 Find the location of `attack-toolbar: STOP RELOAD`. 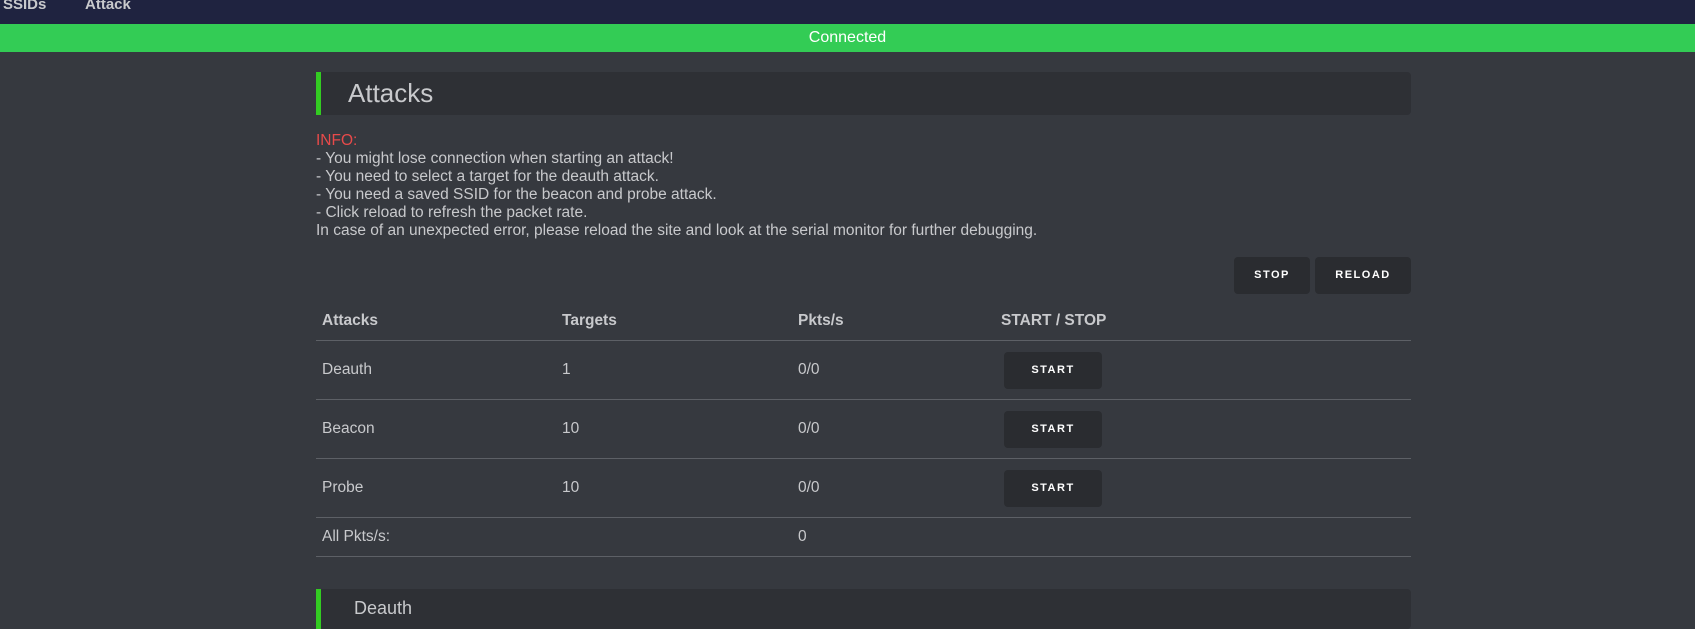

attack-toolbar: STOP RELOAD is located at coordinates (863, 276).